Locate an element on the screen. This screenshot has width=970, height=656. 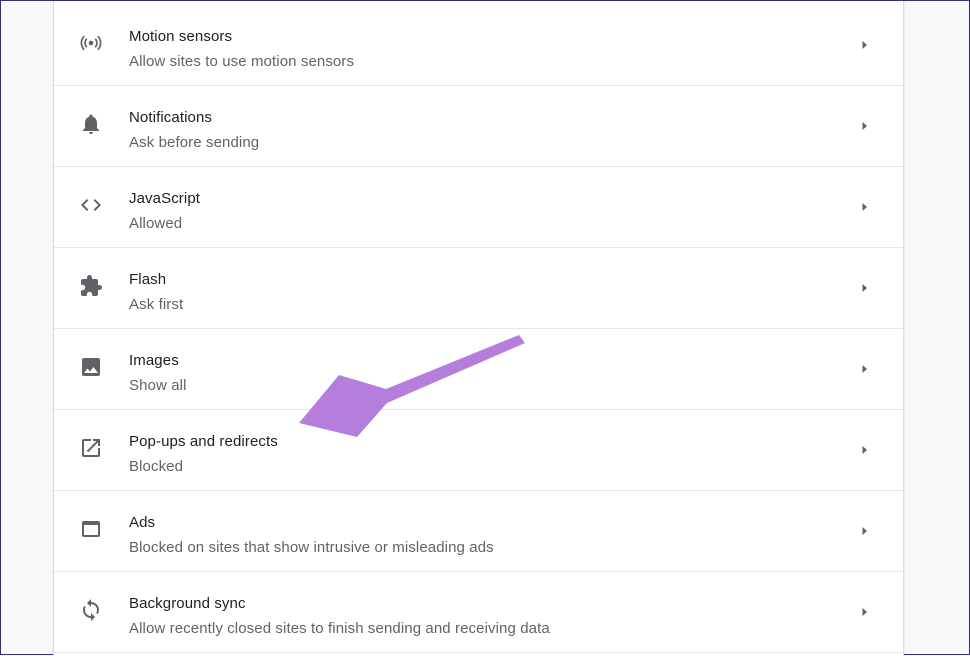
setting-subtitle: Ask first is located at coordinates (156, 304).